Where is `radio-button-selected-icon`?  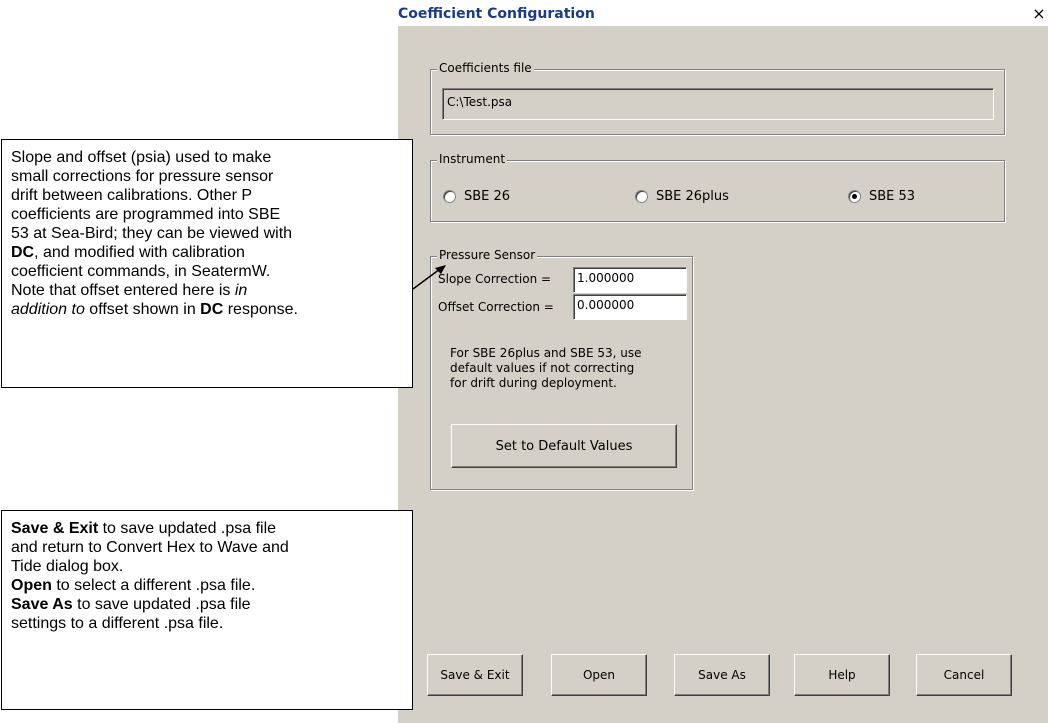
radio-button-selected-icon is located at coordinates (854, 196).